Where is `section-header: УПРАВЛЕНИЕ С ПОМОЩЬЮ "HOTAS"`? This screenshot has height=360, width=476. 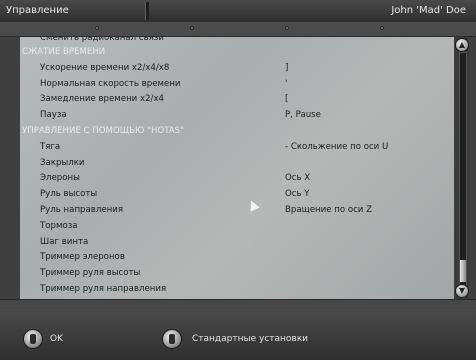 section-header: УПРАВЛЕНИЕ С ПОМОЩЬЮ "HOTAS" is located at coordinates (237, 131).